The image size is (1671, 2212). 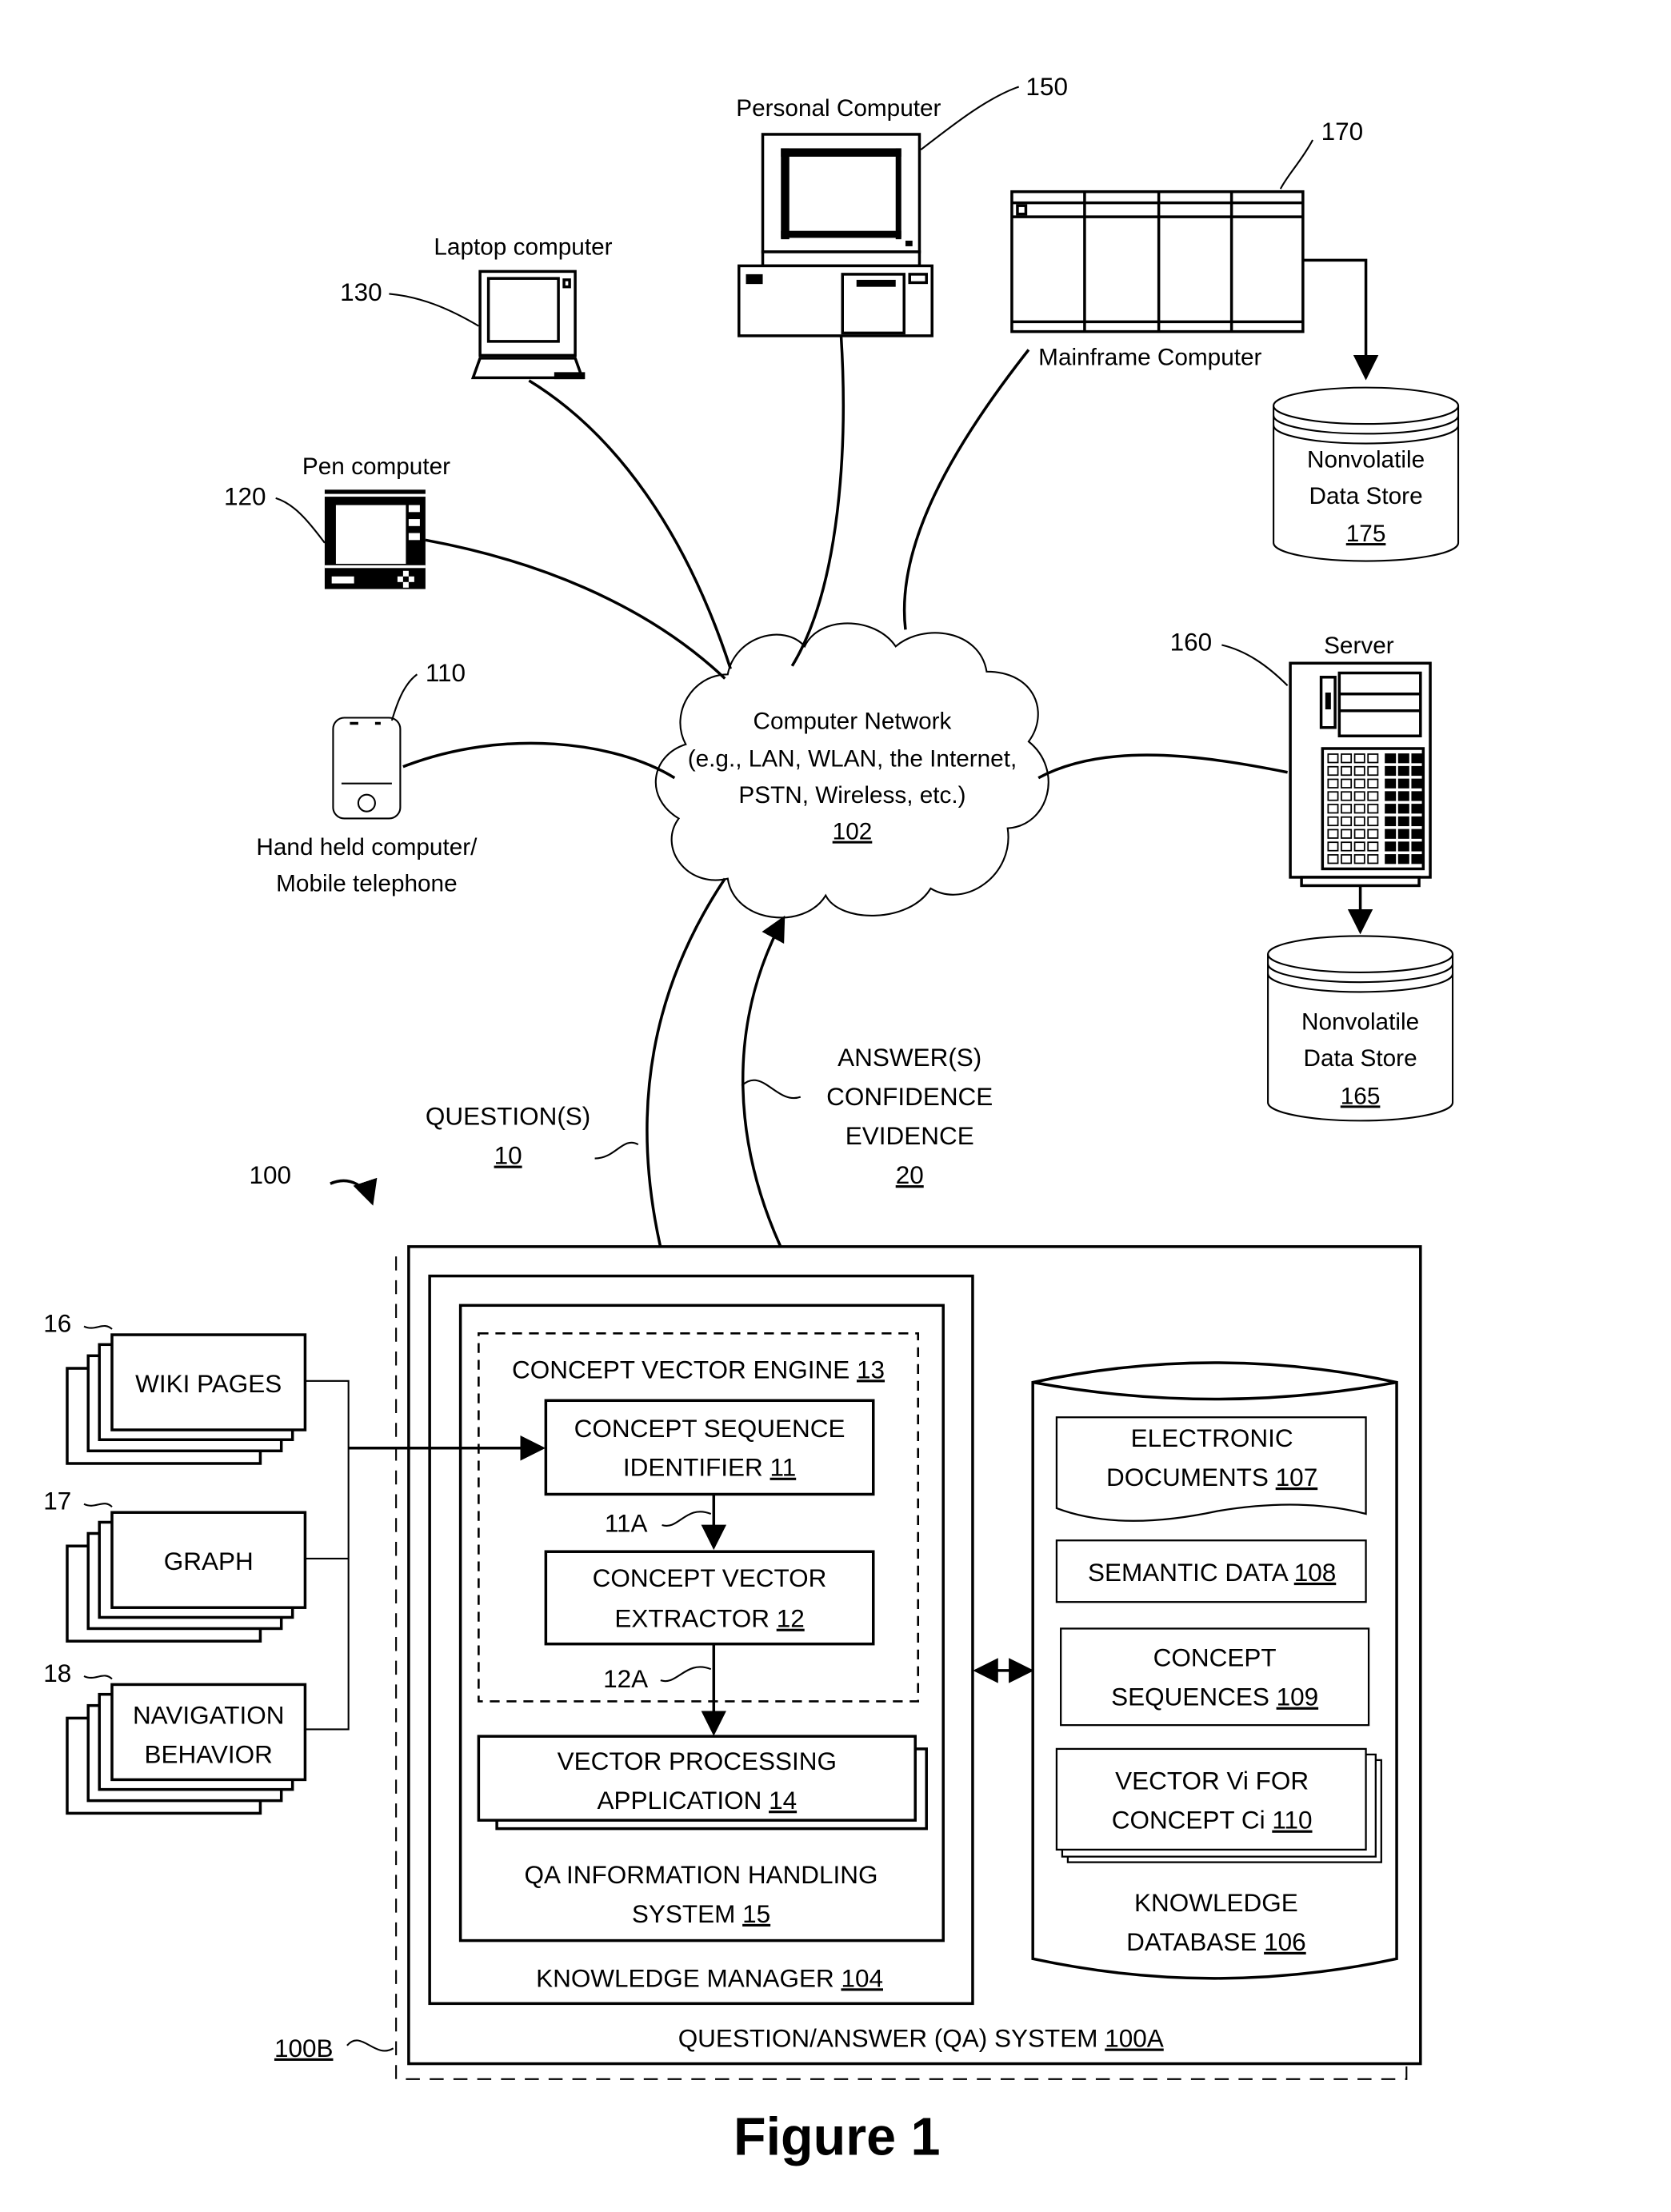 What do you see at coordinates (539, 760) in the screenshot?
I see `link-handheld` at bounding box center [539, 760].